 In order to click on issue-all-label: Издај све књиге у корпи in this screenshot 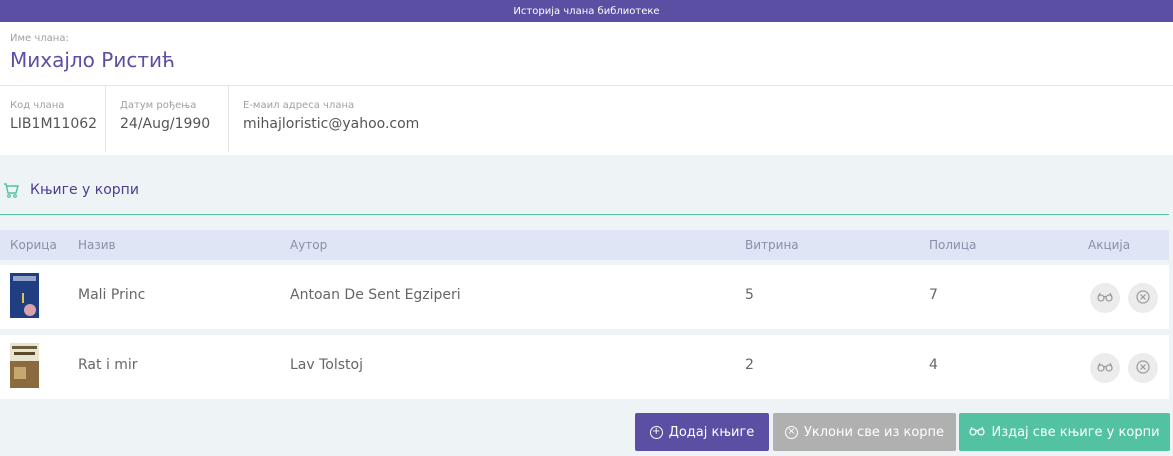, I will do `click(1075, 432)`.